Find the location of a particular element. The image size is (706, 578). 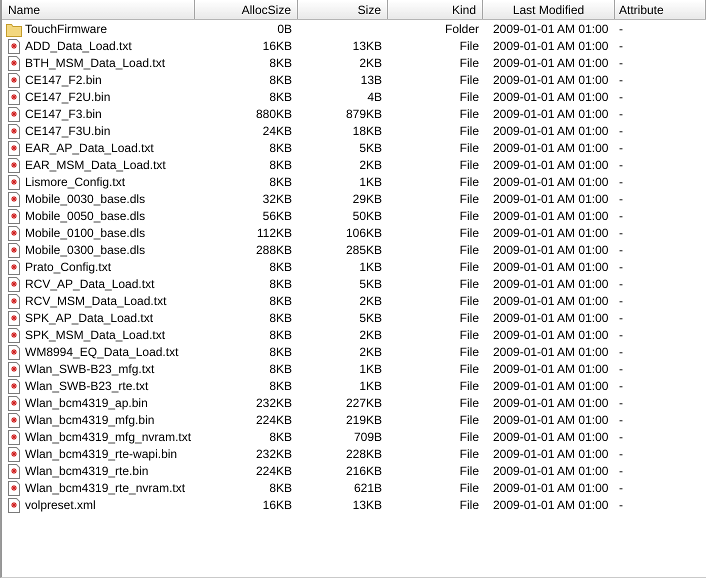

file-size: 5KB is located at coordinates (370, 318).